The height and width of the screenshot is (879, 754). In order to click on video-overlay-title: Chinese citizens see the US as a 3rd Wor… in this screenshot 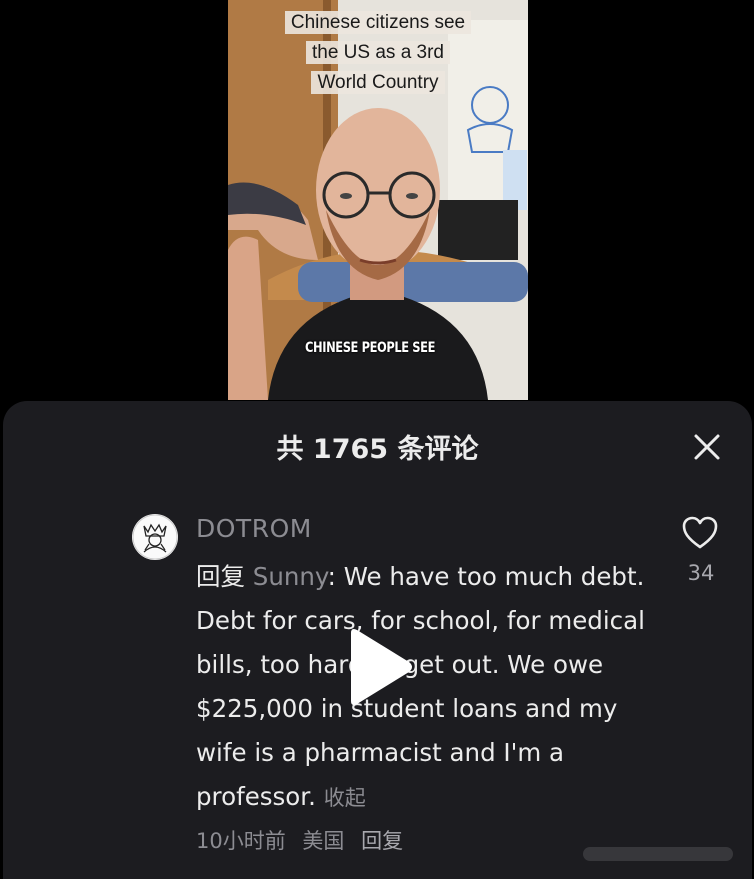, I will do `click(378, 53)`.